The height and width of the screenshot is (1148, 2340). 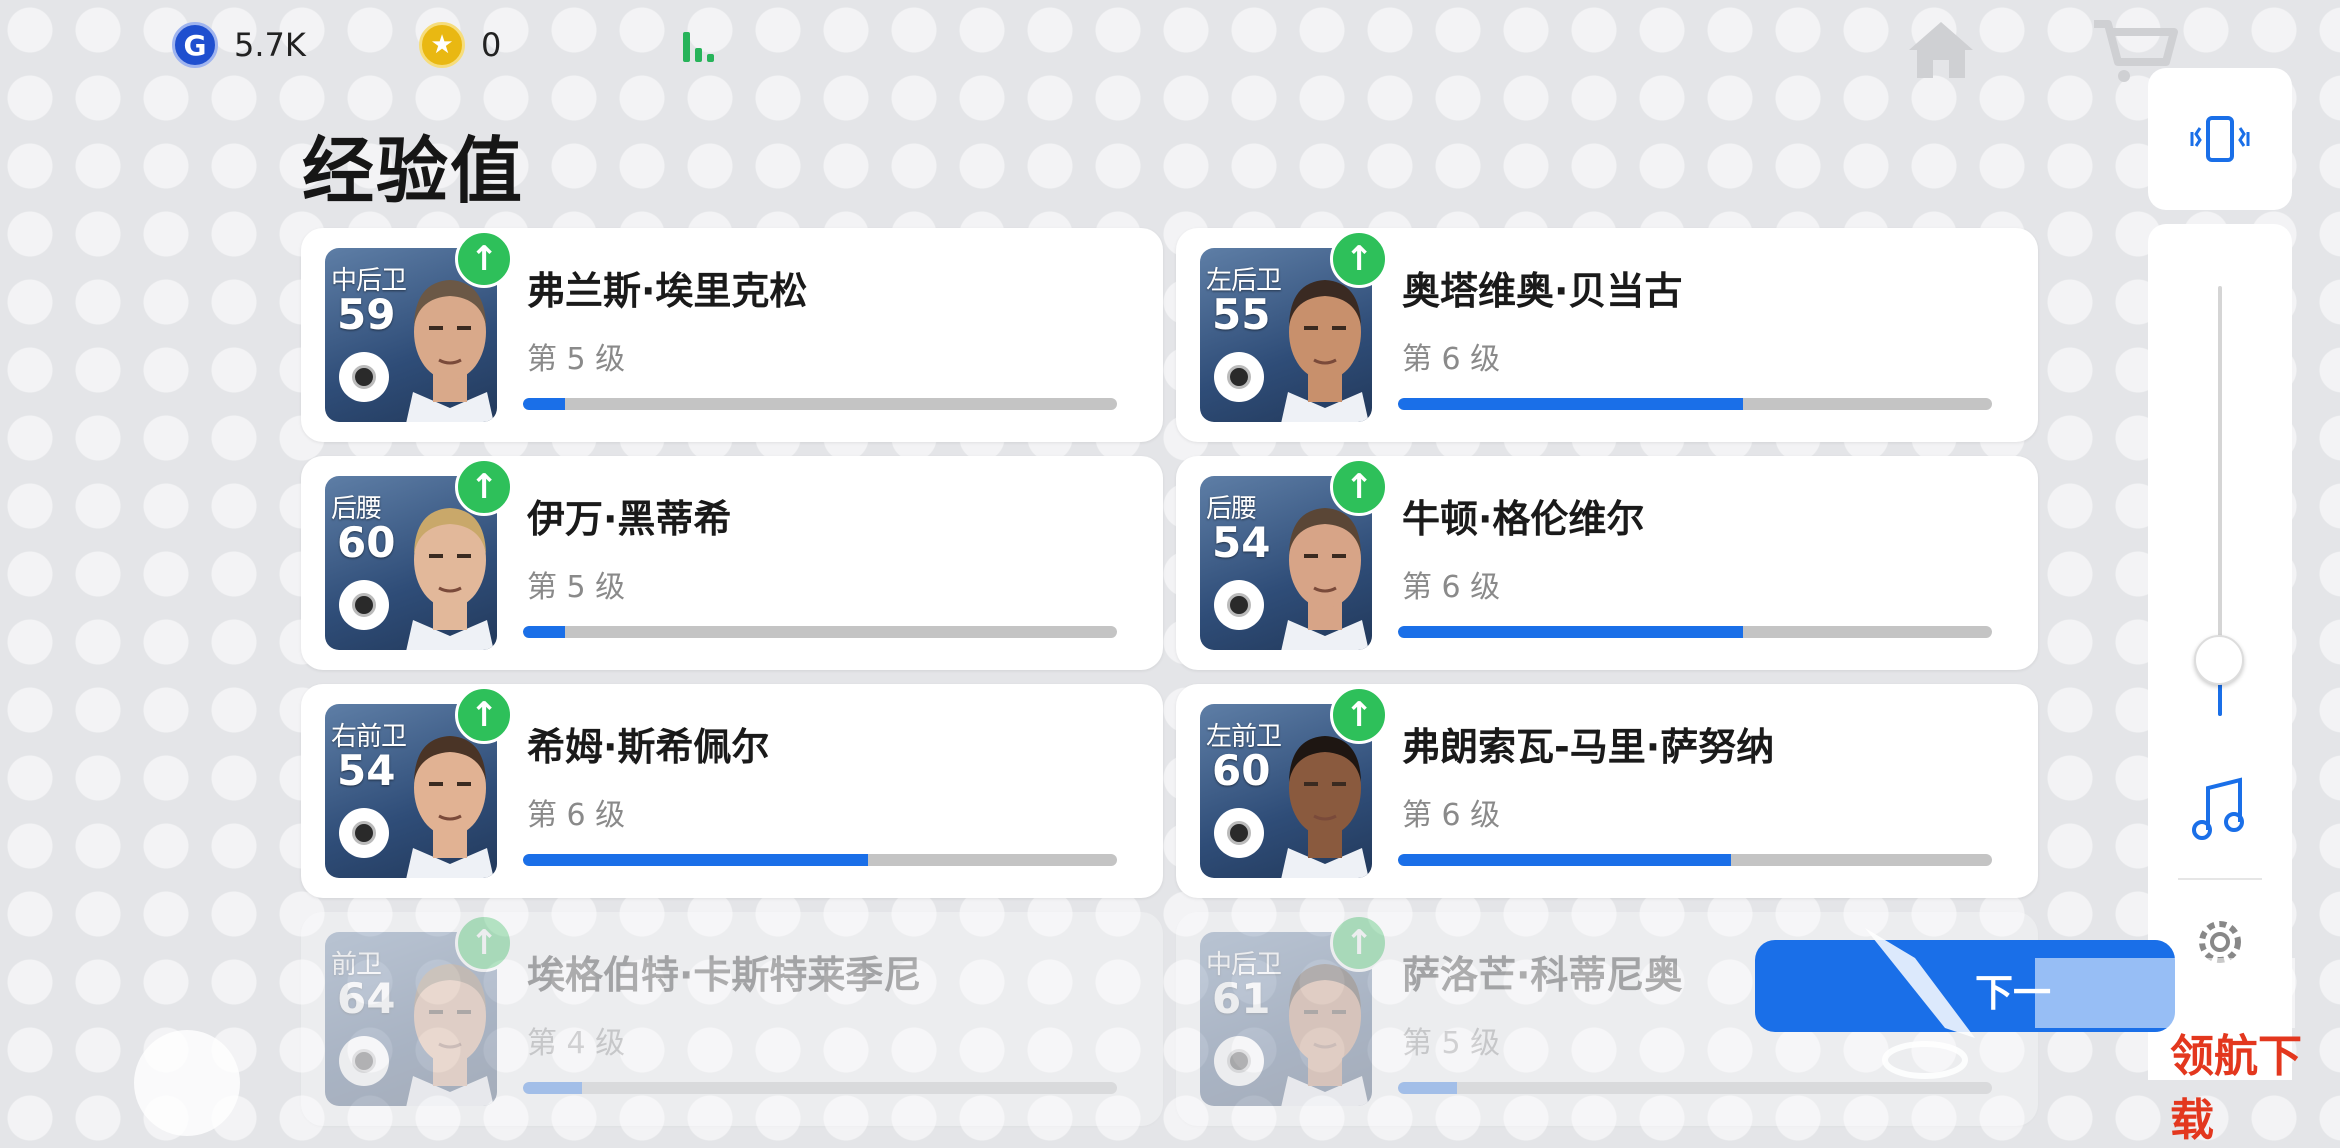 What do you see at coordinates (1523, 519) in the screenshot?
I see `player-name: 牛顿·格伦维尔` at bounding box center [1523, 519].